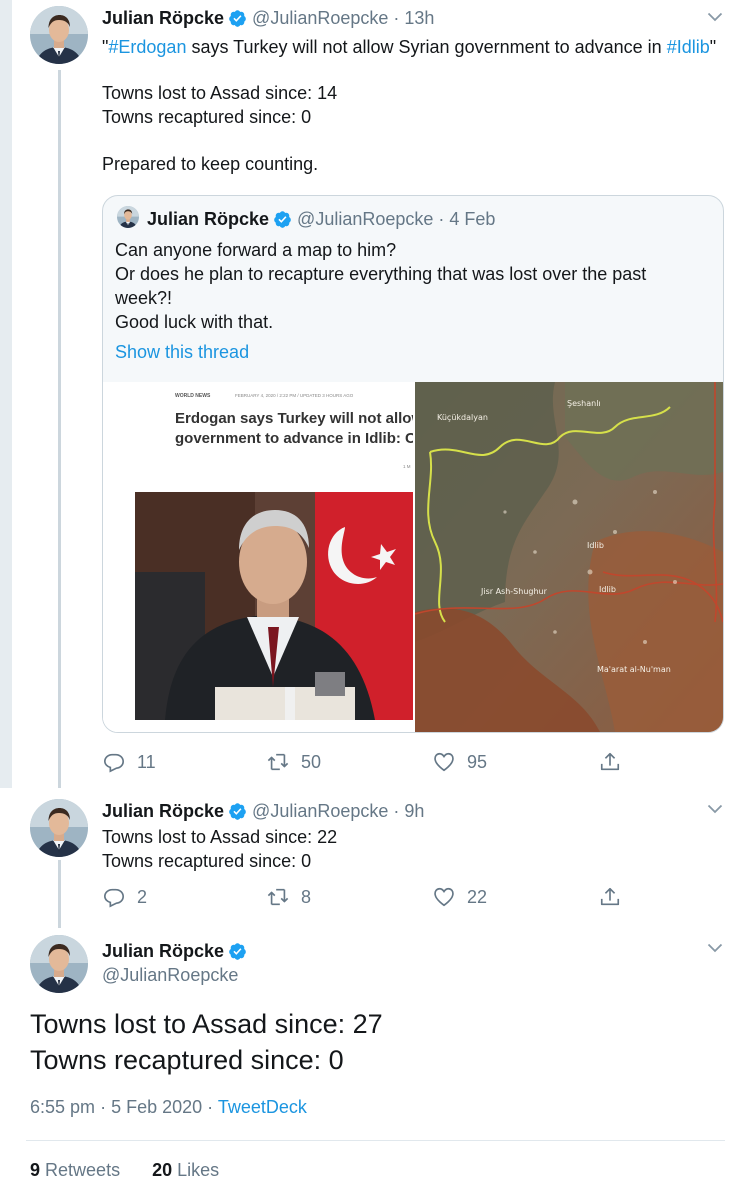 This screenshot has width=739, height=1200. Describe the element at coordinates (210, 164) in the screenshot. I see `tweet-text-line: Prepared to keep counting.` at that location.